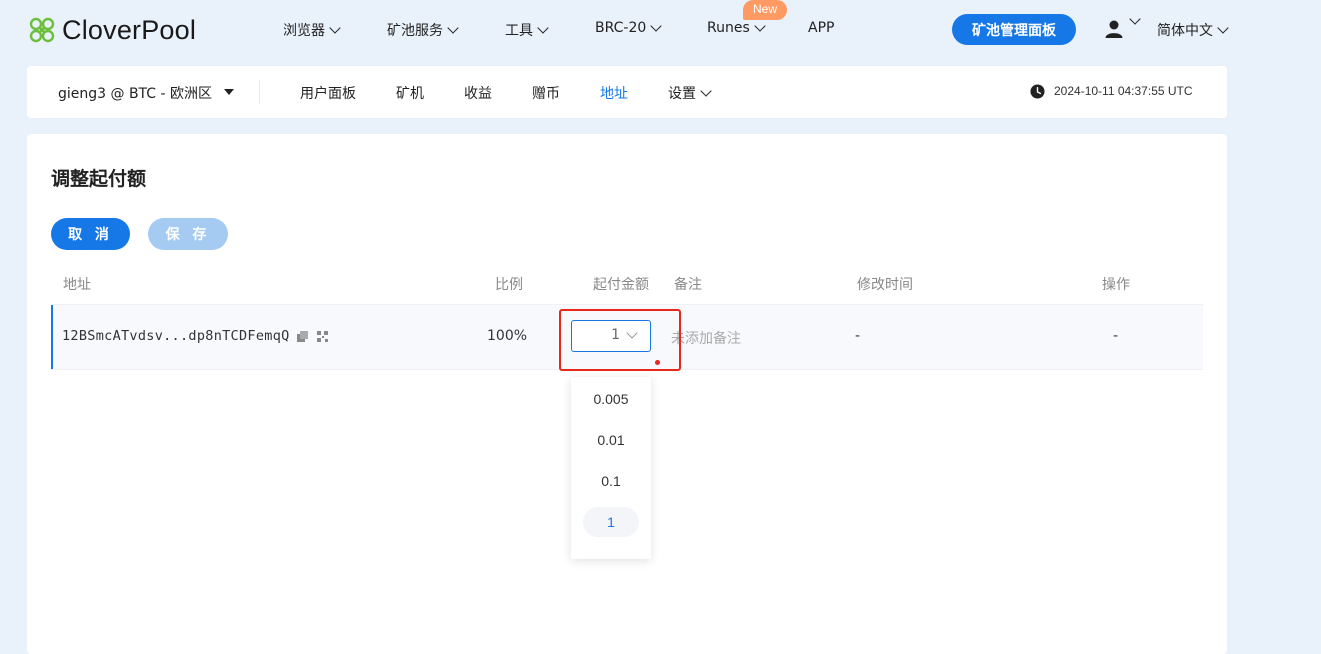 The image size is (1321, 654). I want to click on tab-address: 地址, so click(614, 93).